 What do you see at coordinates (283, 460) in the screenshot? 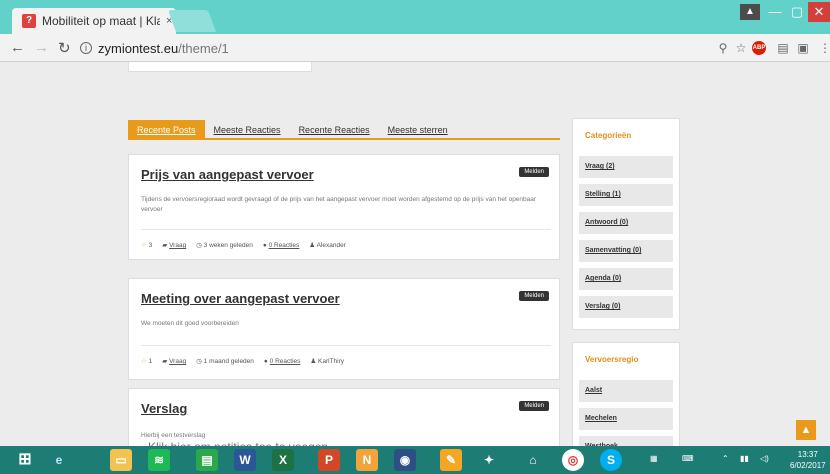
I see `excel-icon: X` at bounding box center [283, 460].